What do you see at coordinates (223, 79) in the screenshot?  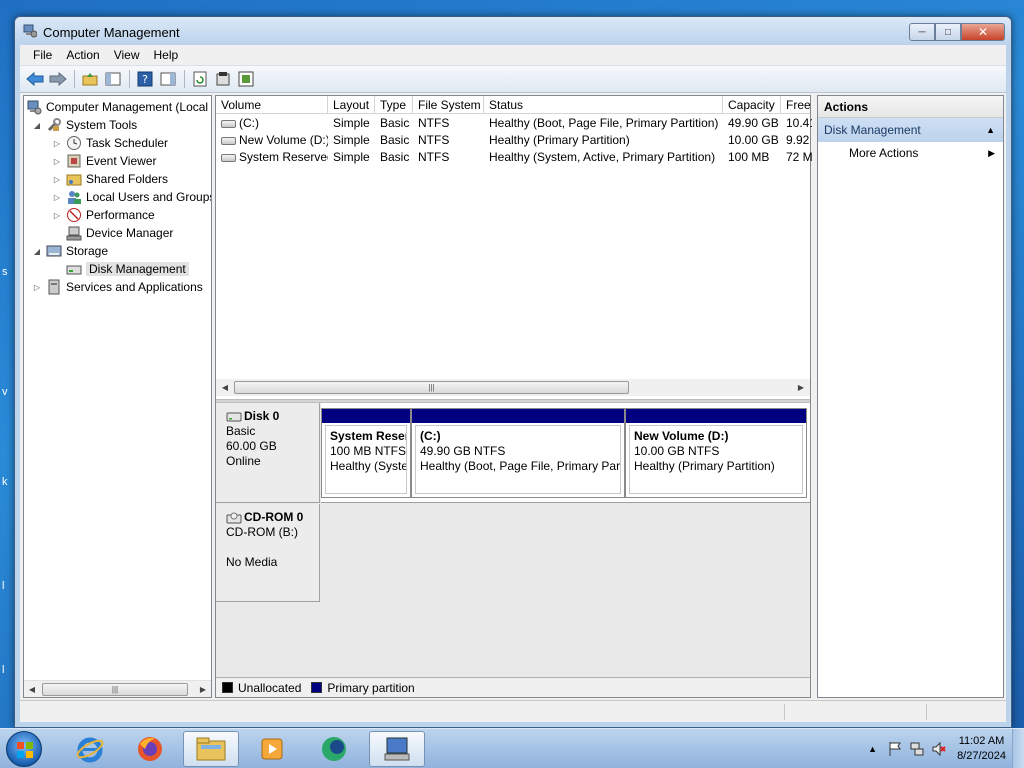 I see `properties-button` at bounding box center [223, 79].